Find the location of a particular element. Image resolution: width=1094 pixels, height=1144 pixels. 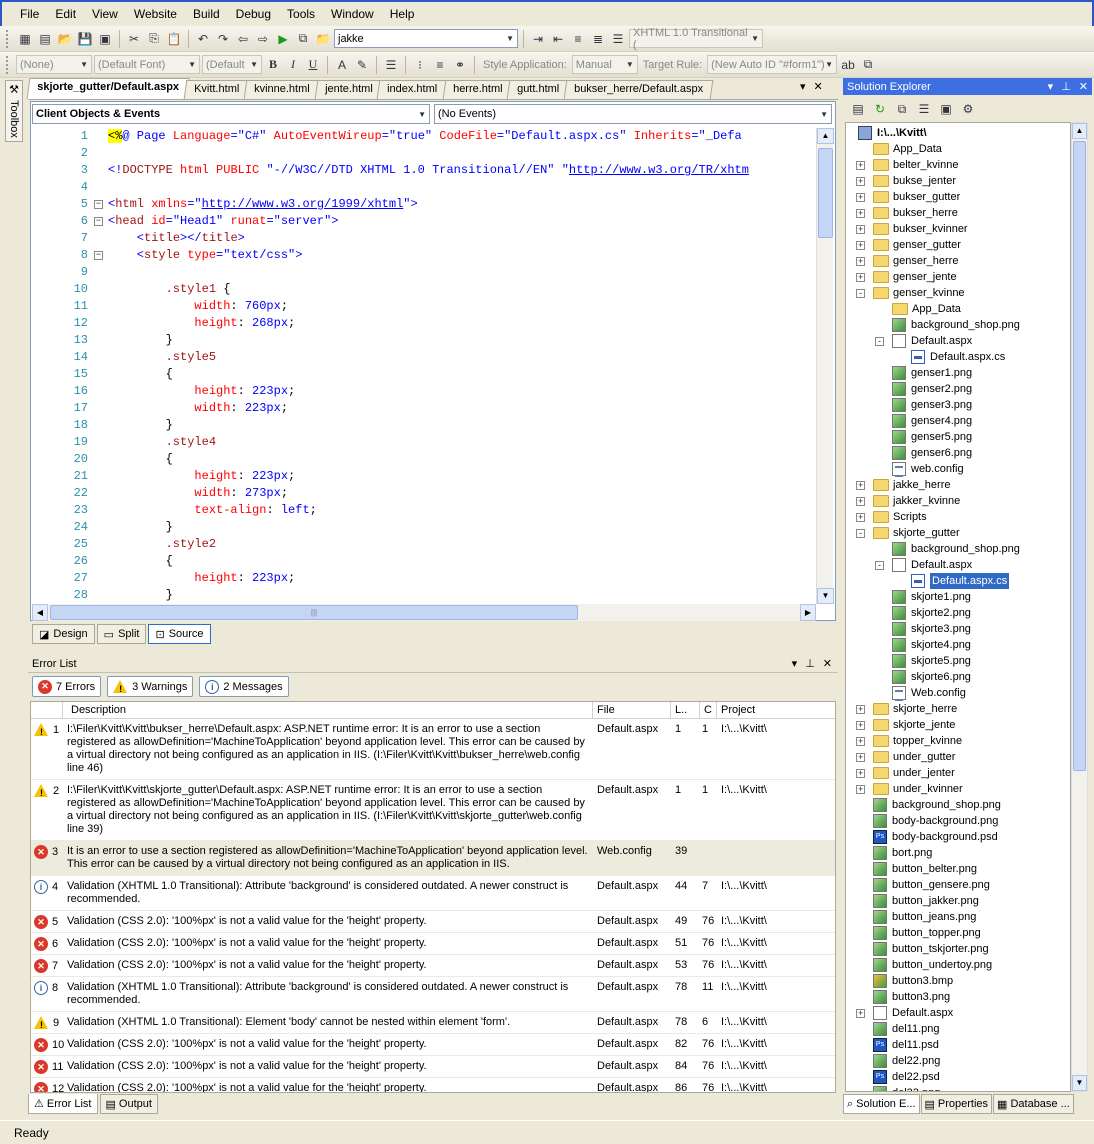

column-header-project: Project is located at coordinates (776, 710).